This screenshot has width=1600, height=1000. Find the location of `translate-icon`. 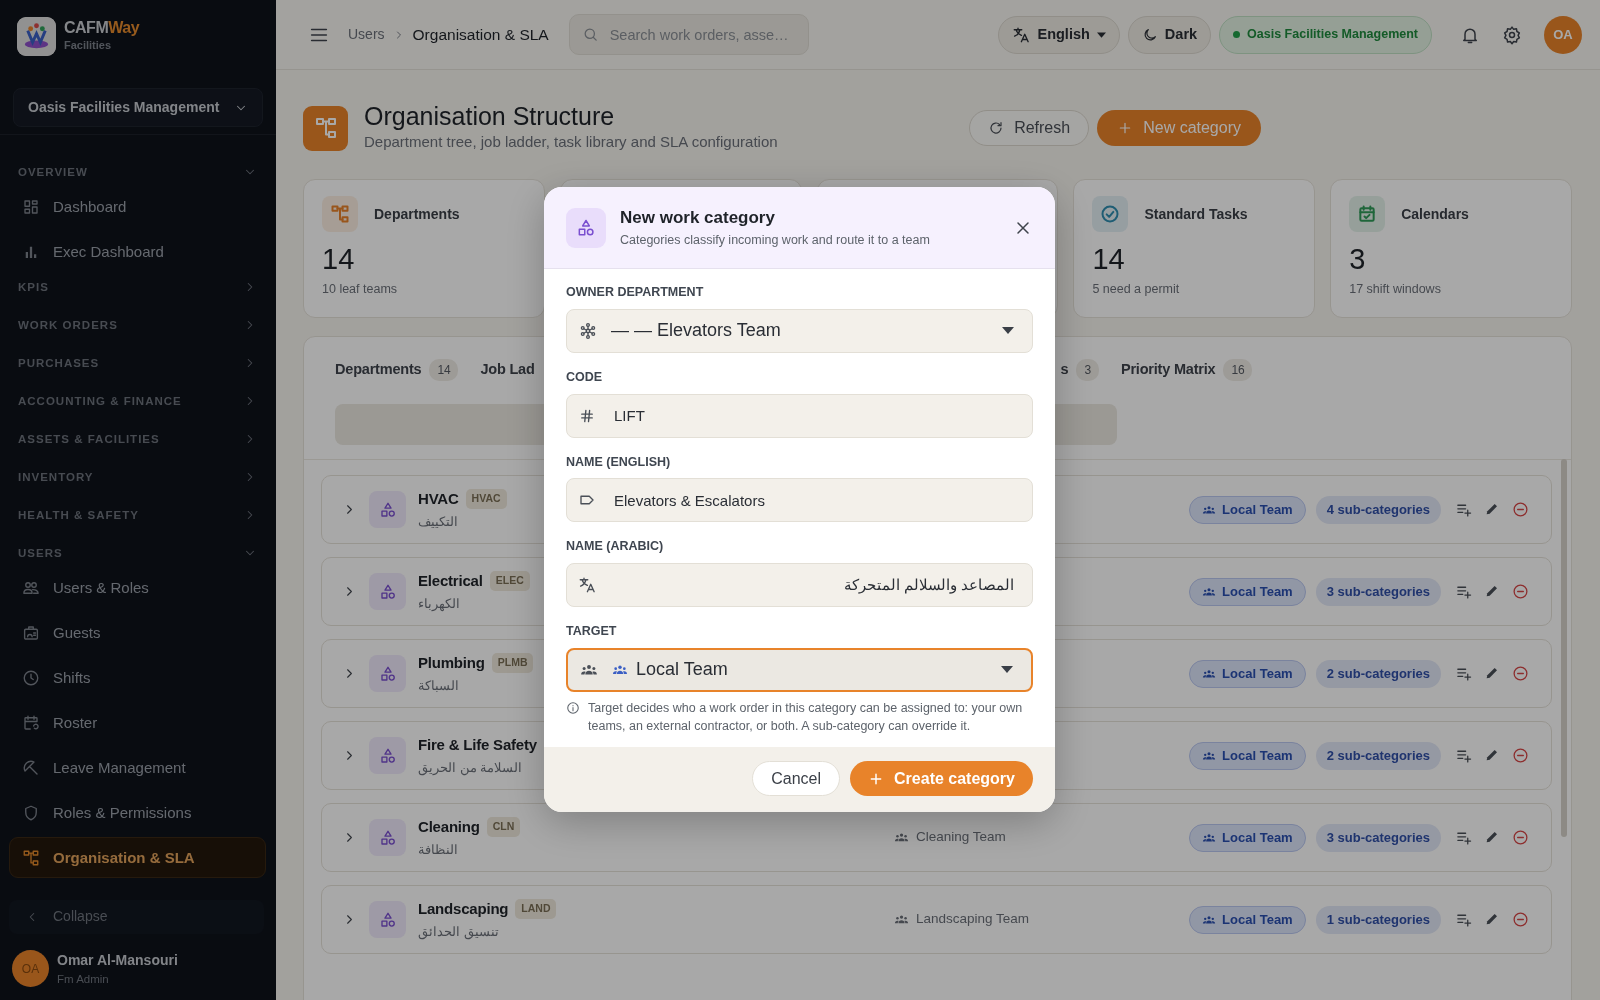

translate-icon is located at coordinates (1021, 34).